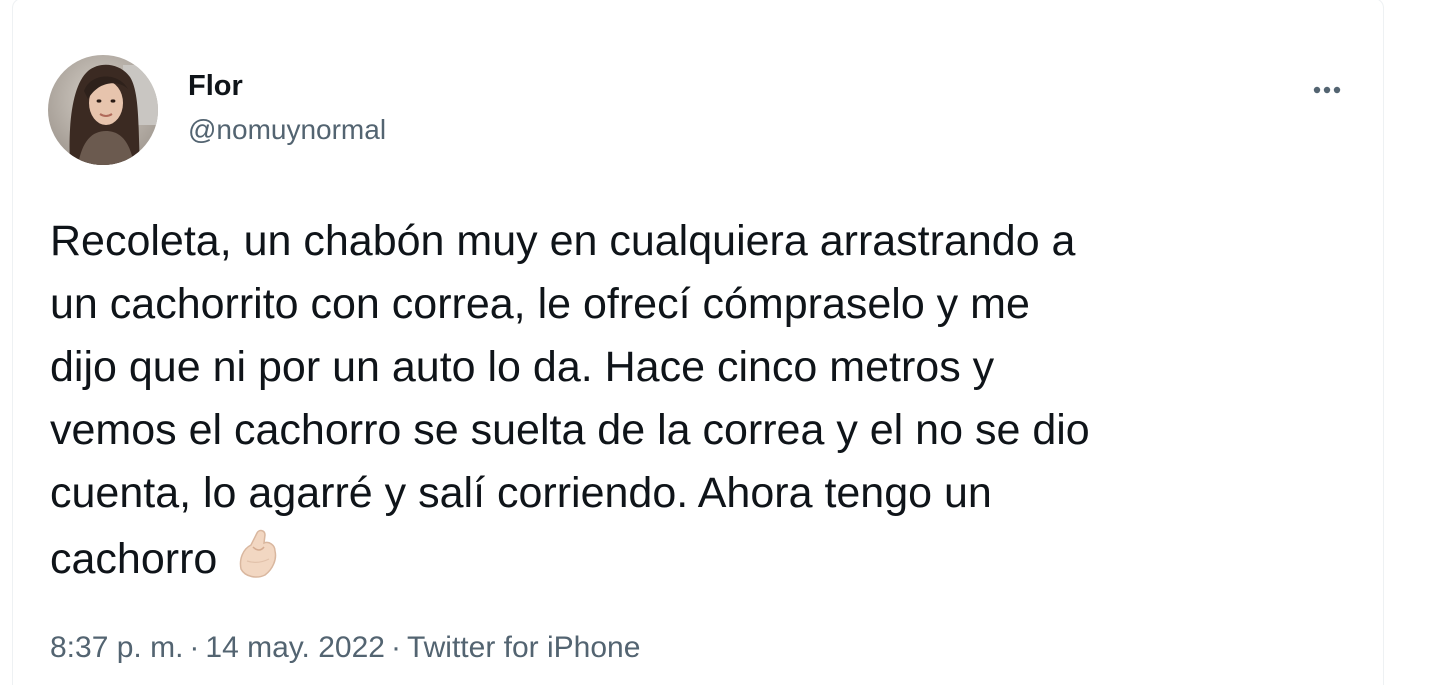  I want to click on pinched-fingers-icon, so click(258, 553).